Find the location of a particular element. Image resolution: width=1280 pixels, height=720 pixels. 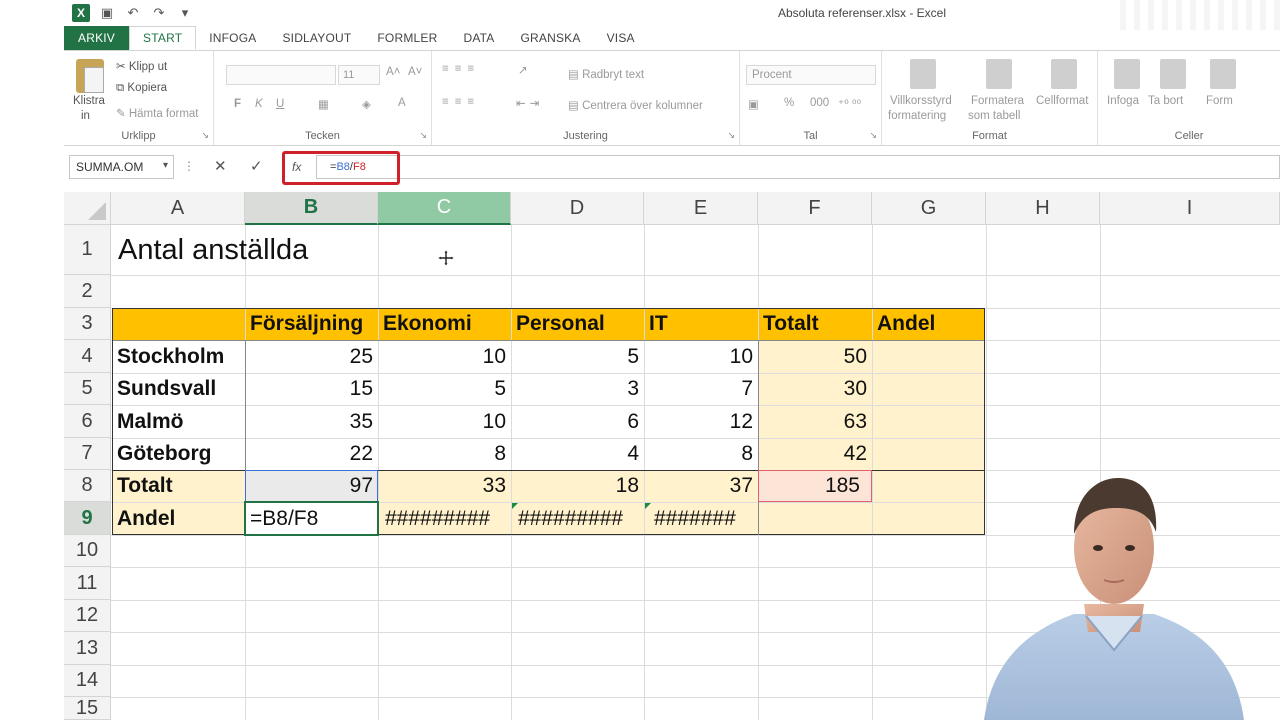

tab-arkiv: ARKIV is located at coordinates (97, 38).